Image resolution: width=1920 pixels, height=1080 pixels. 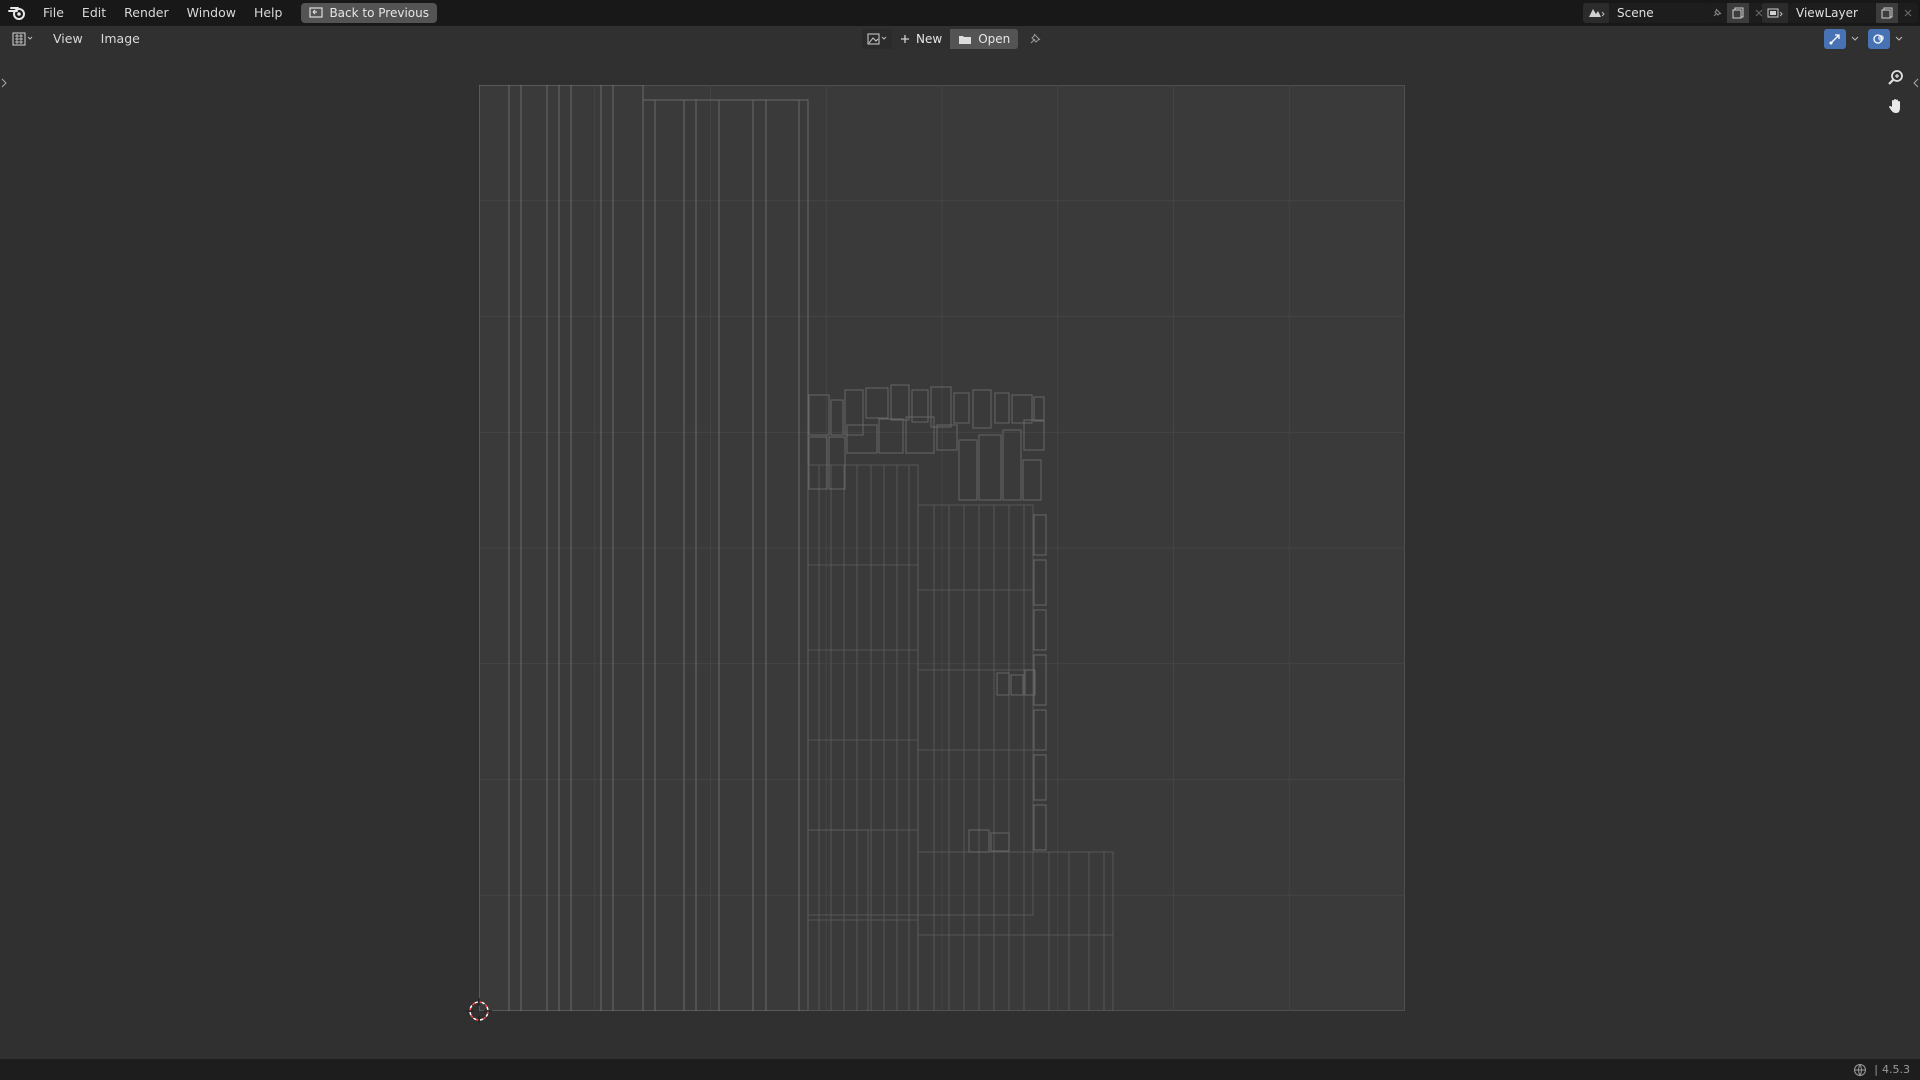 I want to click on scene-icon, so click(x=1596, y=13).